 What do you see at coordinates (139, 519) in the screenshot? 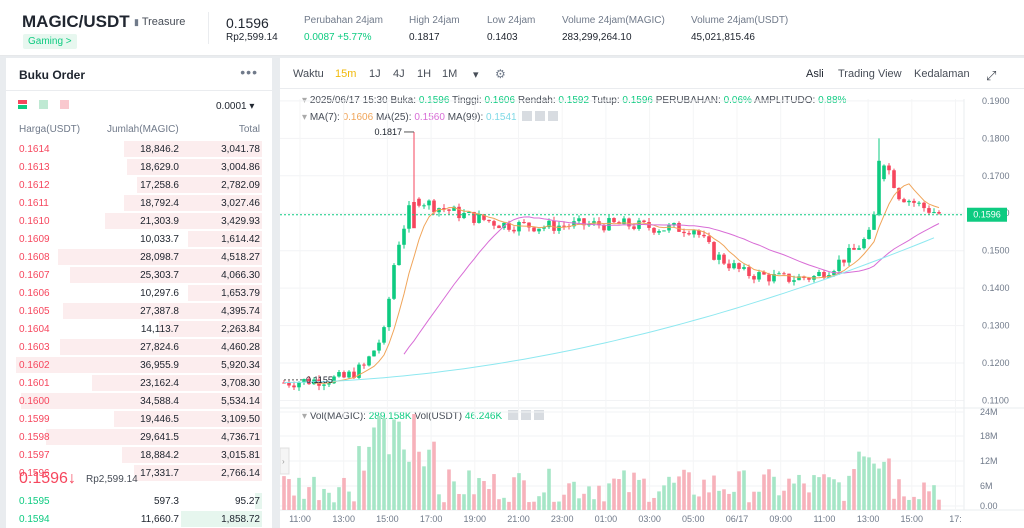
I see `bid-row: 0.1594 11,660.7 1,858.72` at bounding box center [139, 519].